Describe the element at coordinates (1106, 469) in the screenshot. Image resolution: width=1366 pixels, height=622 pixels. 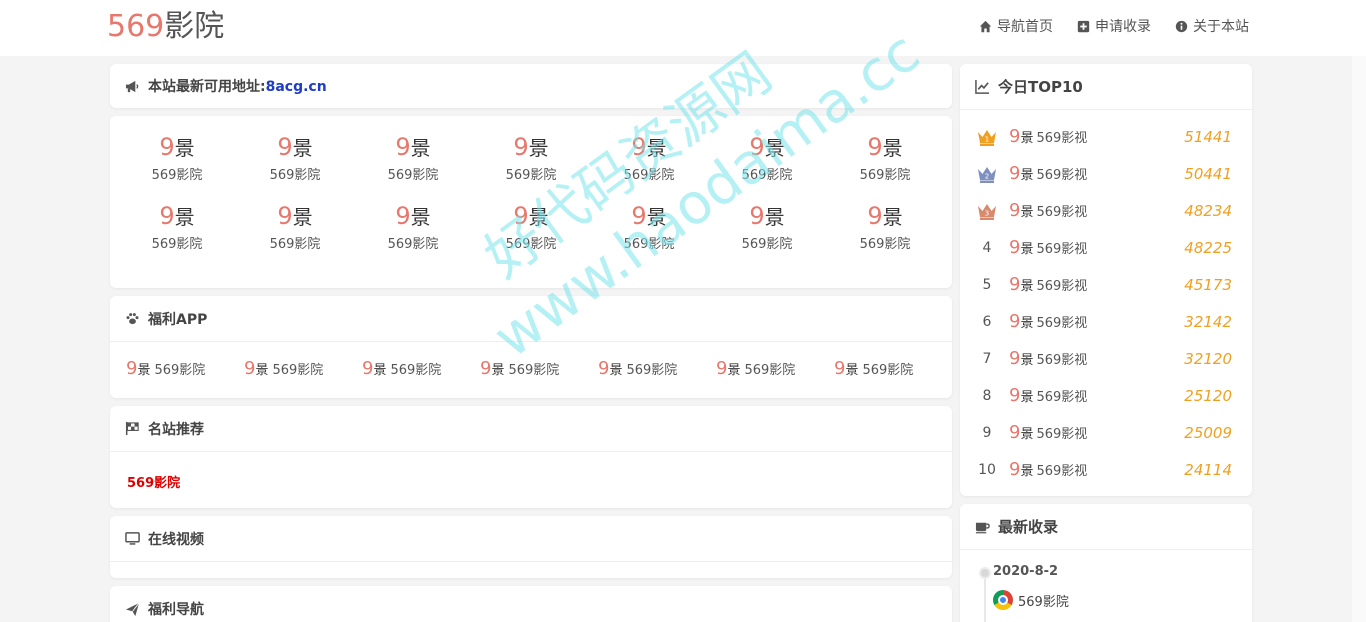
I see `top10-row: 10 9景 569影视 24114` at that location.